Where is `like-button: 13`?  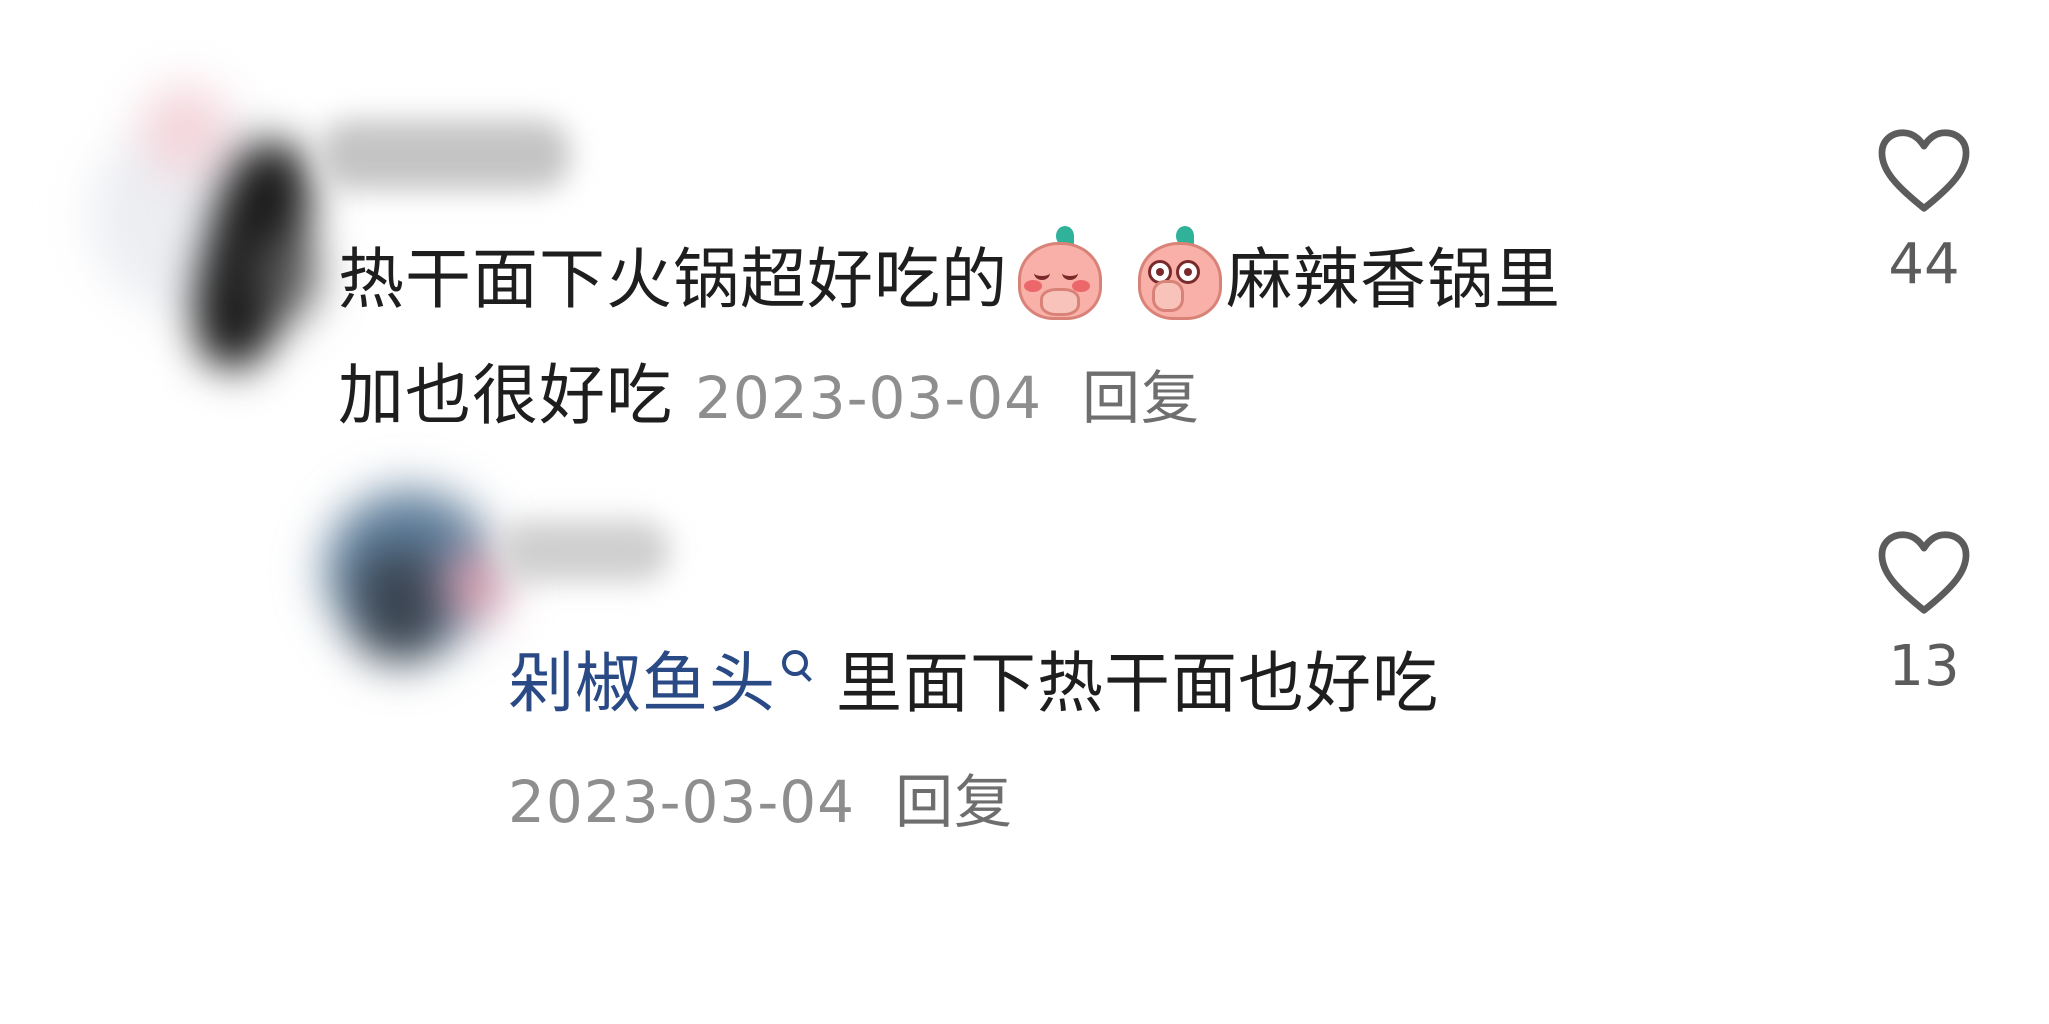 like-button: 13 is located at coordinates (1924, 614).